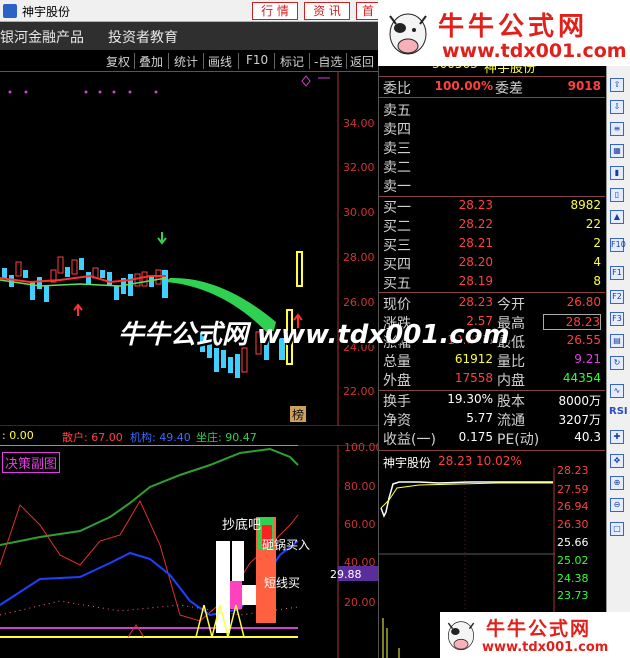 This screenshot has width=630, height=658. What do you see at coordinates (360, 486) in the screenshot?
I see `subchart-tick: 80.00` at bounding box center [360, 486].